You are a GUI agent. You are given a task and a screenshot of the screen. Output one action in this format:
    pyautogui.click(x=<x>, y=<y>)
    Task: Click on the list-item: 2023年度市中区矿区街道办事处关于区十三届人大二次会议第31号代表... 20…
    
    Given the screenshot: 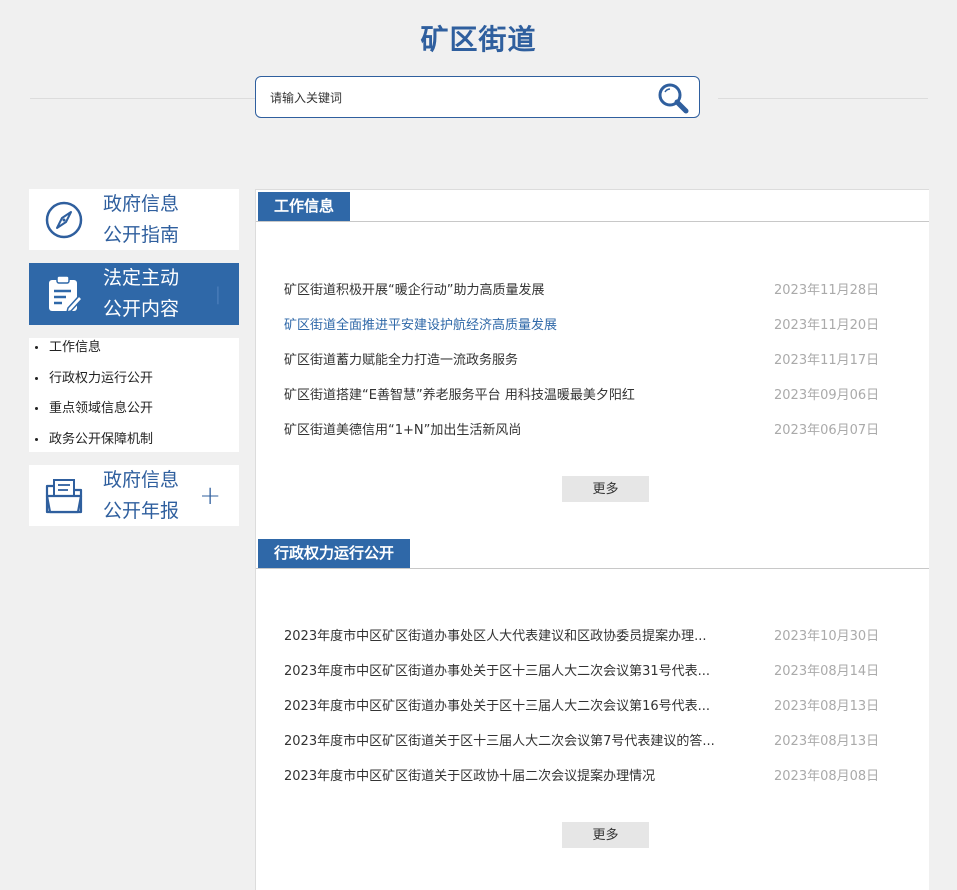 What is the action you would take?
    pyautogui.click(x=594, y=672)
    